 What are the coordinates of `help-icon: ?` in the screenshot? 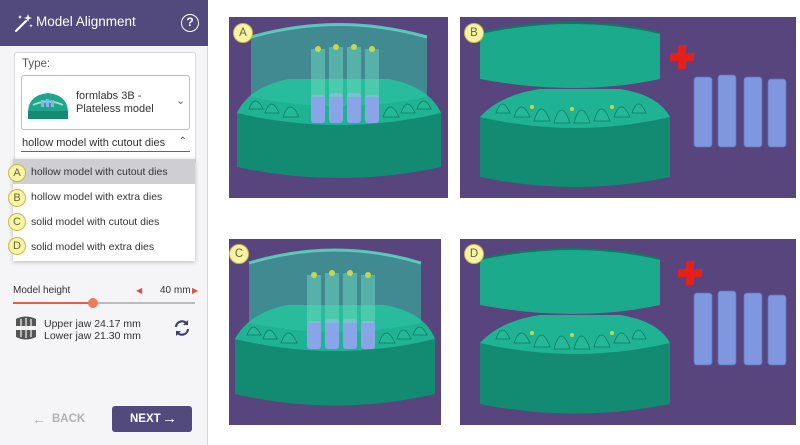 It's located at (190, 23).